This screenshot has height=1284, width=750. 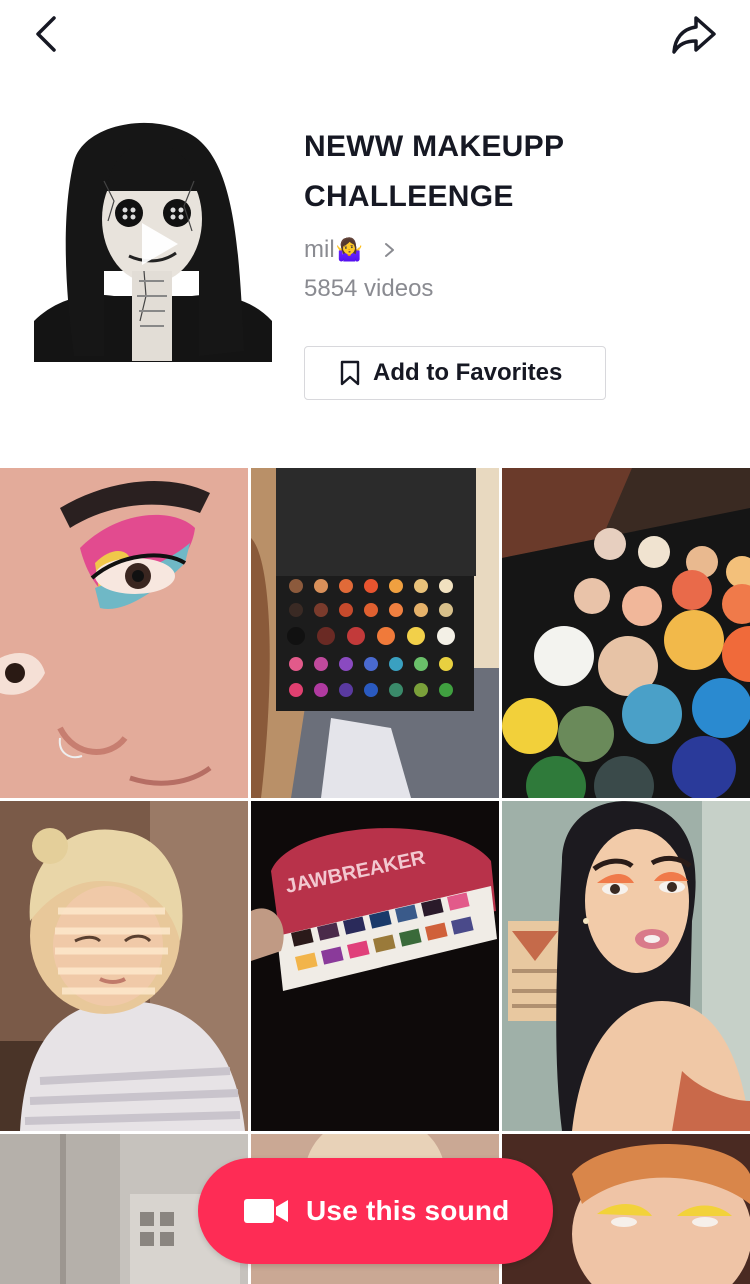 I want to click on share-arrow-icon, so click(x=694, y=35).